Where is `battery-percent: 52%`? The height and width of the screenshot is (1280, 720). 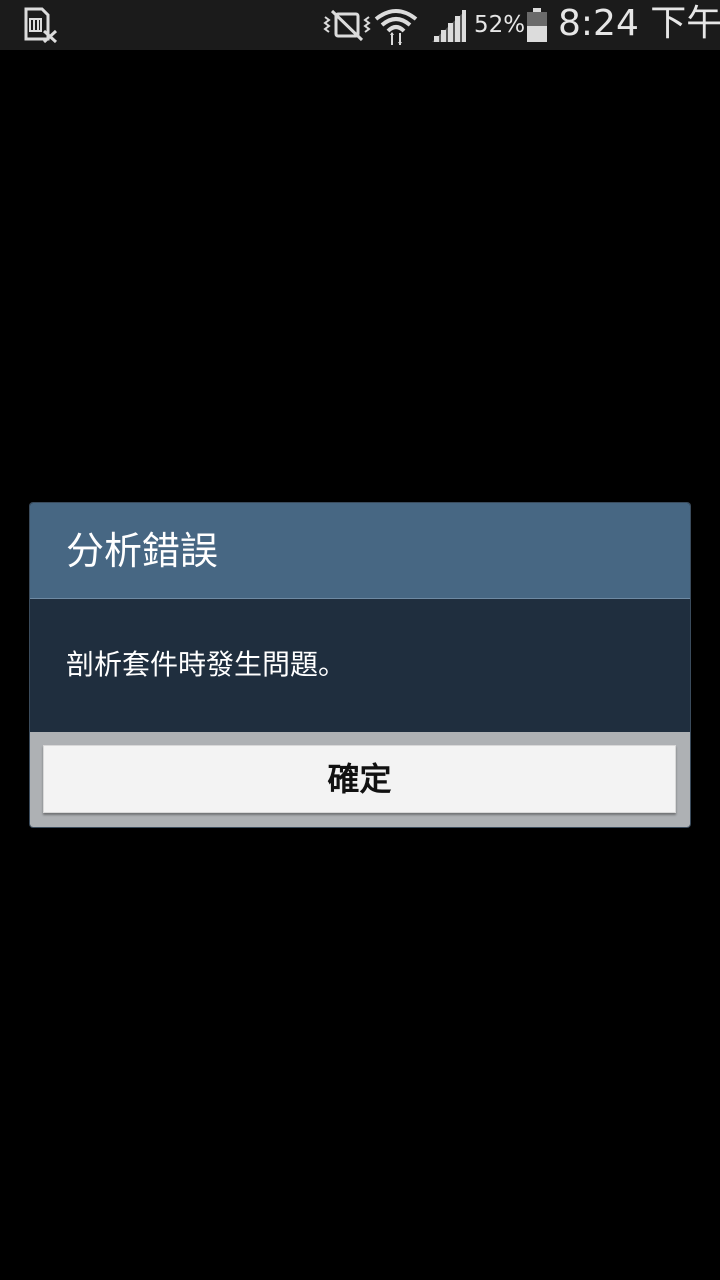 battery-percent: 52% is located at coordinates (500, 25).